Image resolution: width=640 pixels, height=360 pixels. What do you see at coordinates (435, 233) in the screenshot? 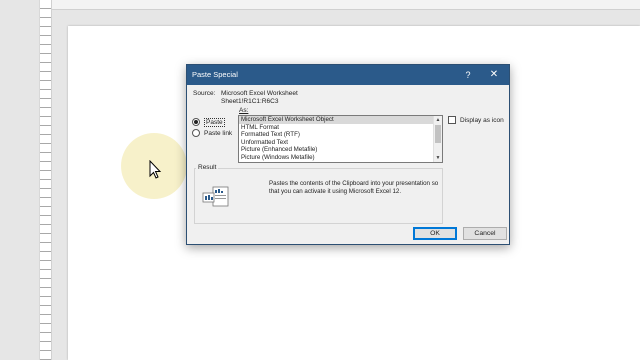
I see `ok-button: OK` at bounding box center [435, 233].